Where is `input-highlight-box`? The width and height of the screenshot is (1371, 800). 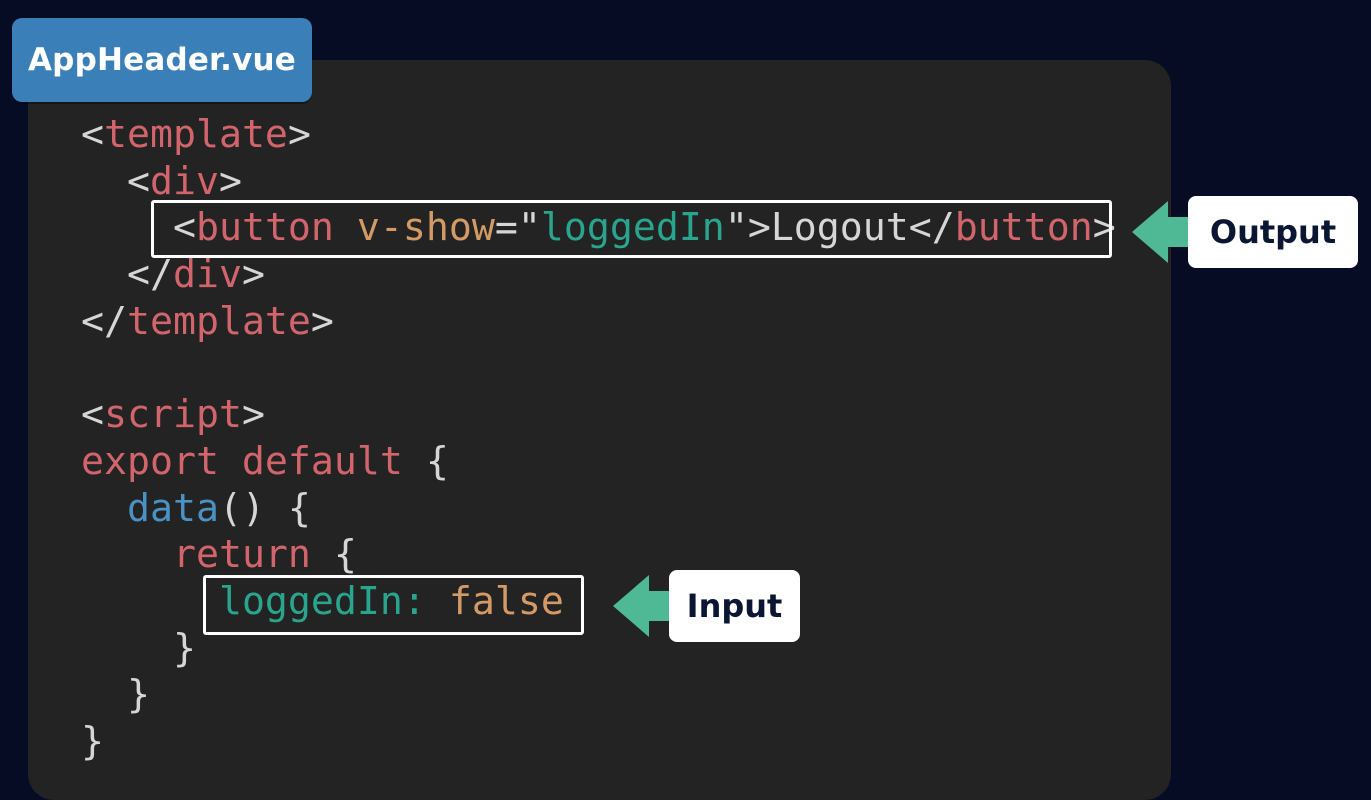
input-highlight-box is located at coordinates (393, 605).